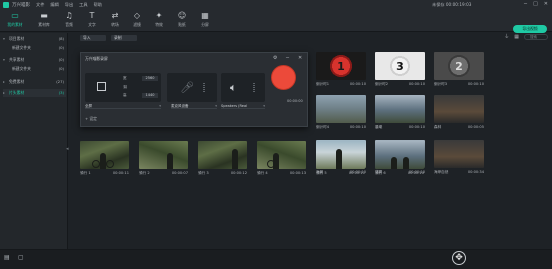  I want to click on tab-effects: ✦ 特效, so click(159, 19).